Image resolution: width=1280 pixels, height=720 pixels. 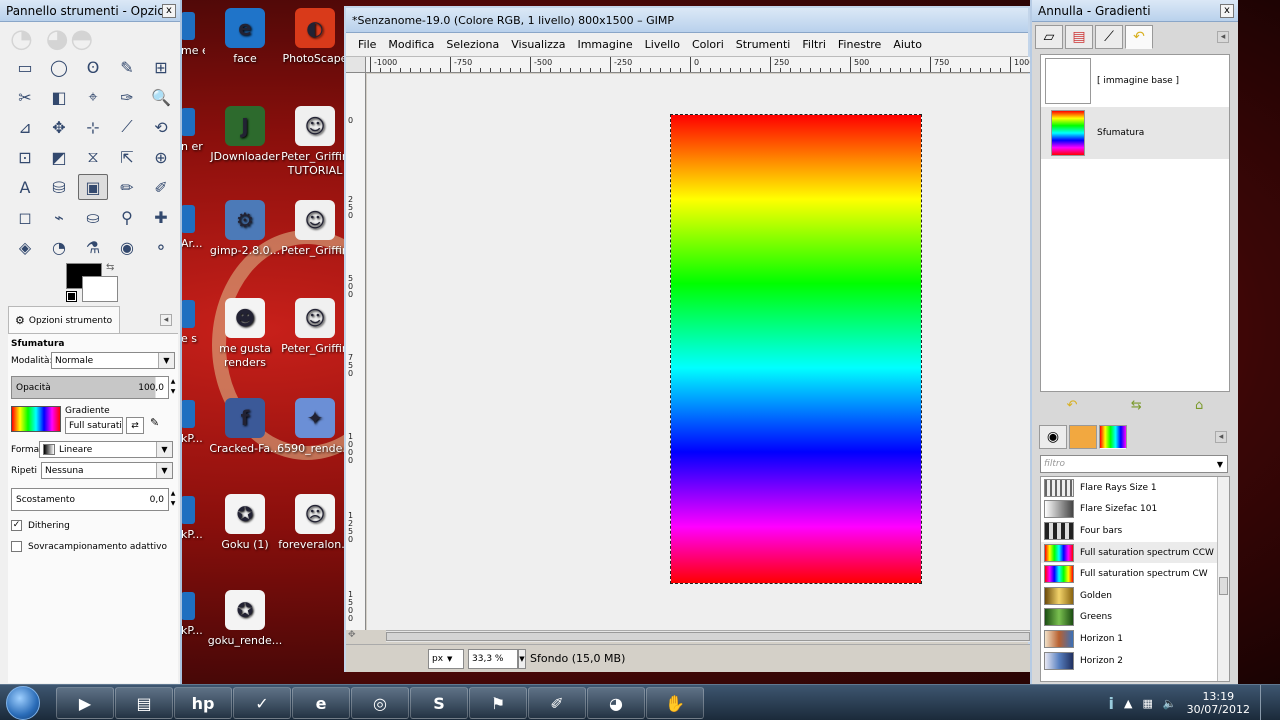 What do you see at coordinates (93, 387) in the screenshot?
I see `opacity-slider: Opacità 100,0 ▲ ▼` at bounding box center [93, 387].